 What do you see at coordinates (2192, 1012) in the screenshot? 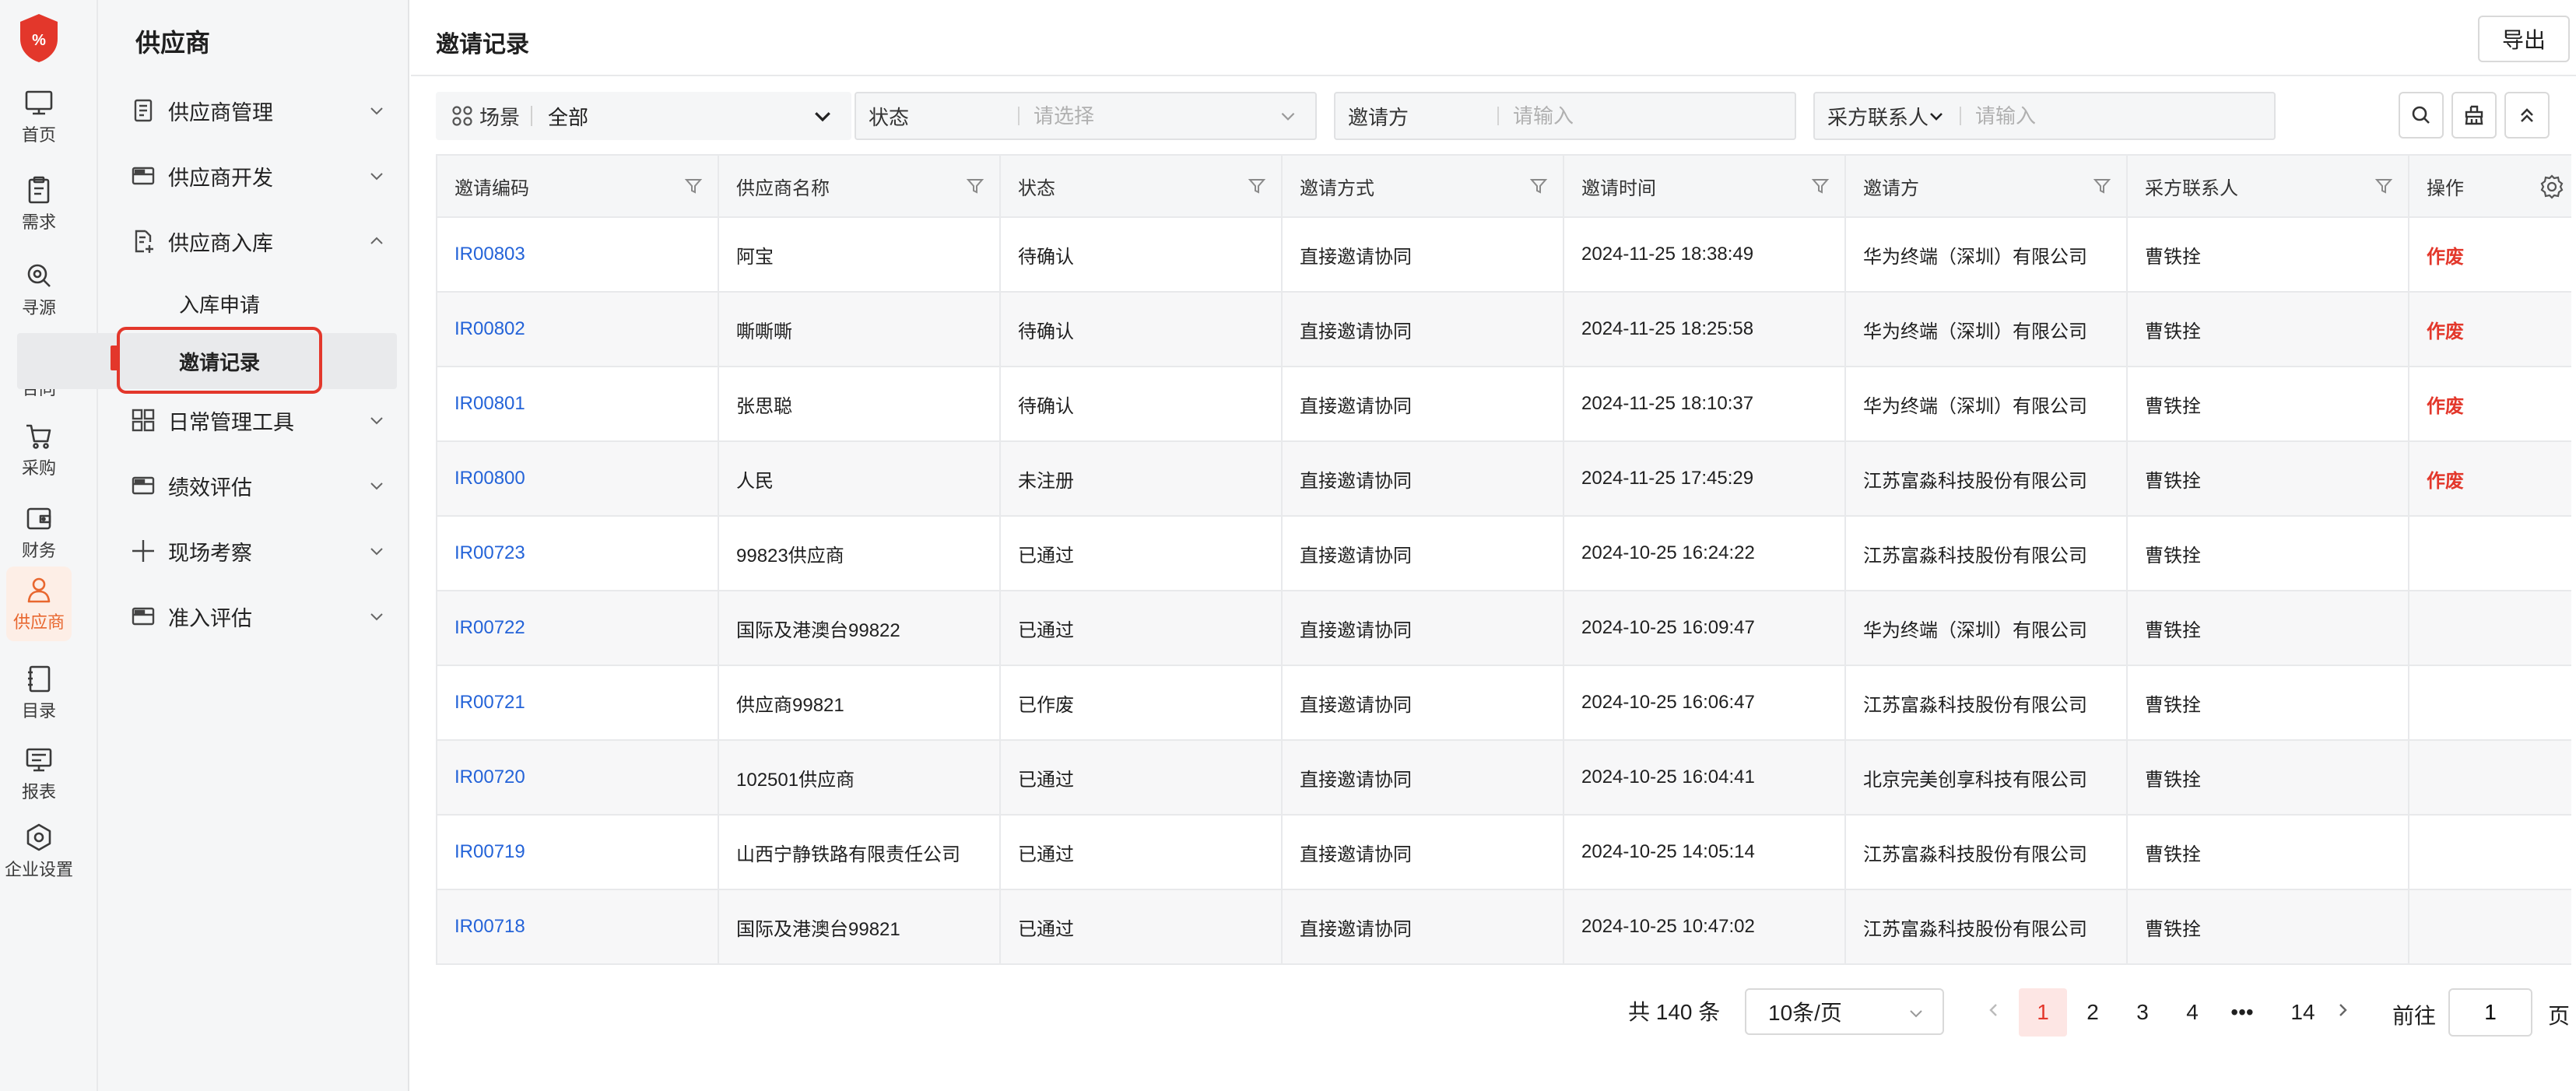
I see `page-number: 4` at bounding box center [2192, 1012].